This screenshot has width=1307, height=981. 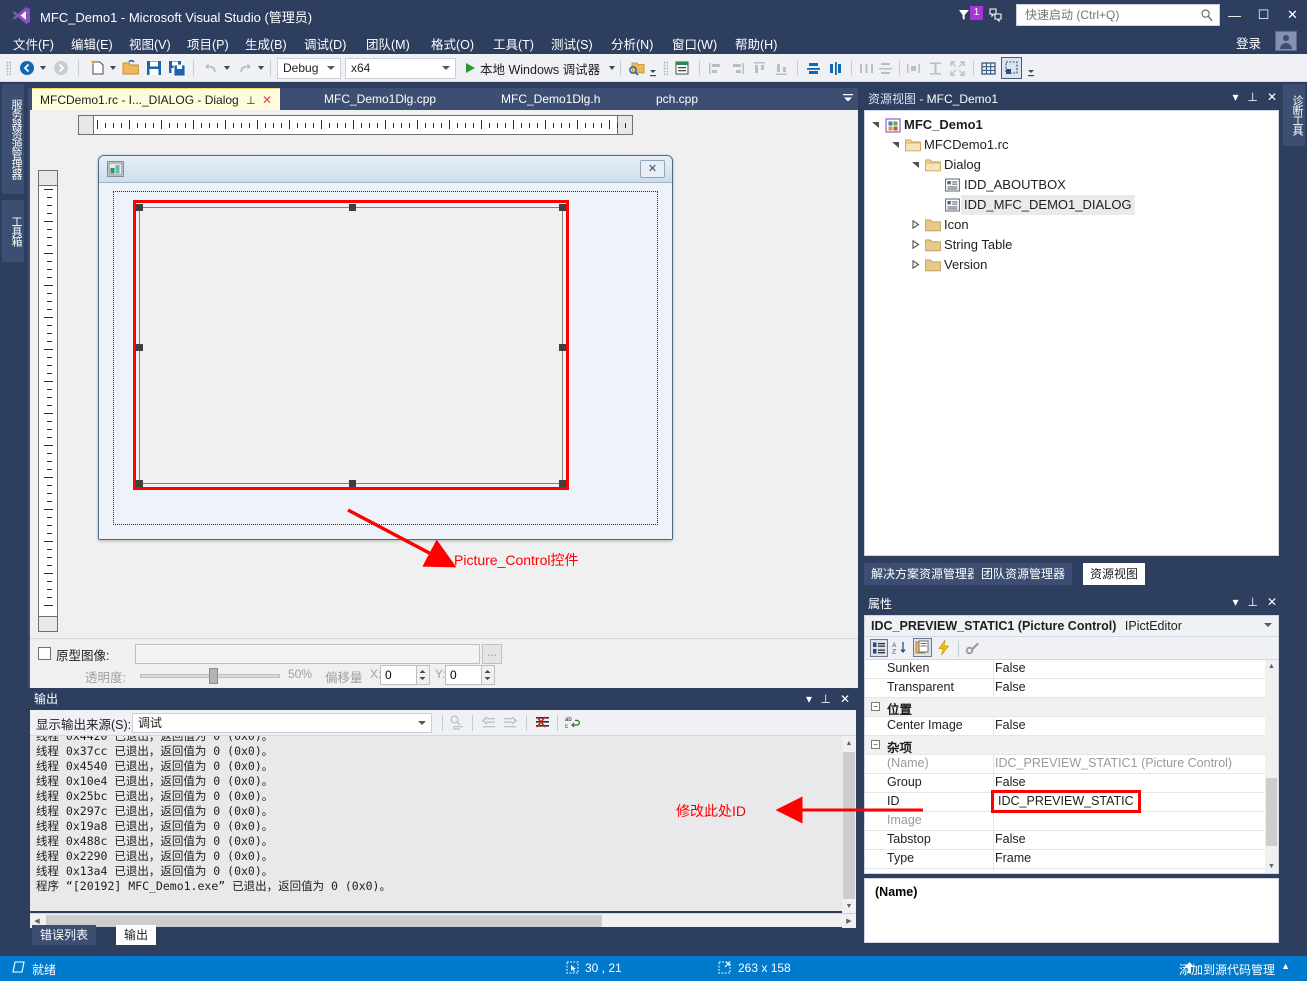 I want to click on offset-y-spinner, so click(x=487, y=675).